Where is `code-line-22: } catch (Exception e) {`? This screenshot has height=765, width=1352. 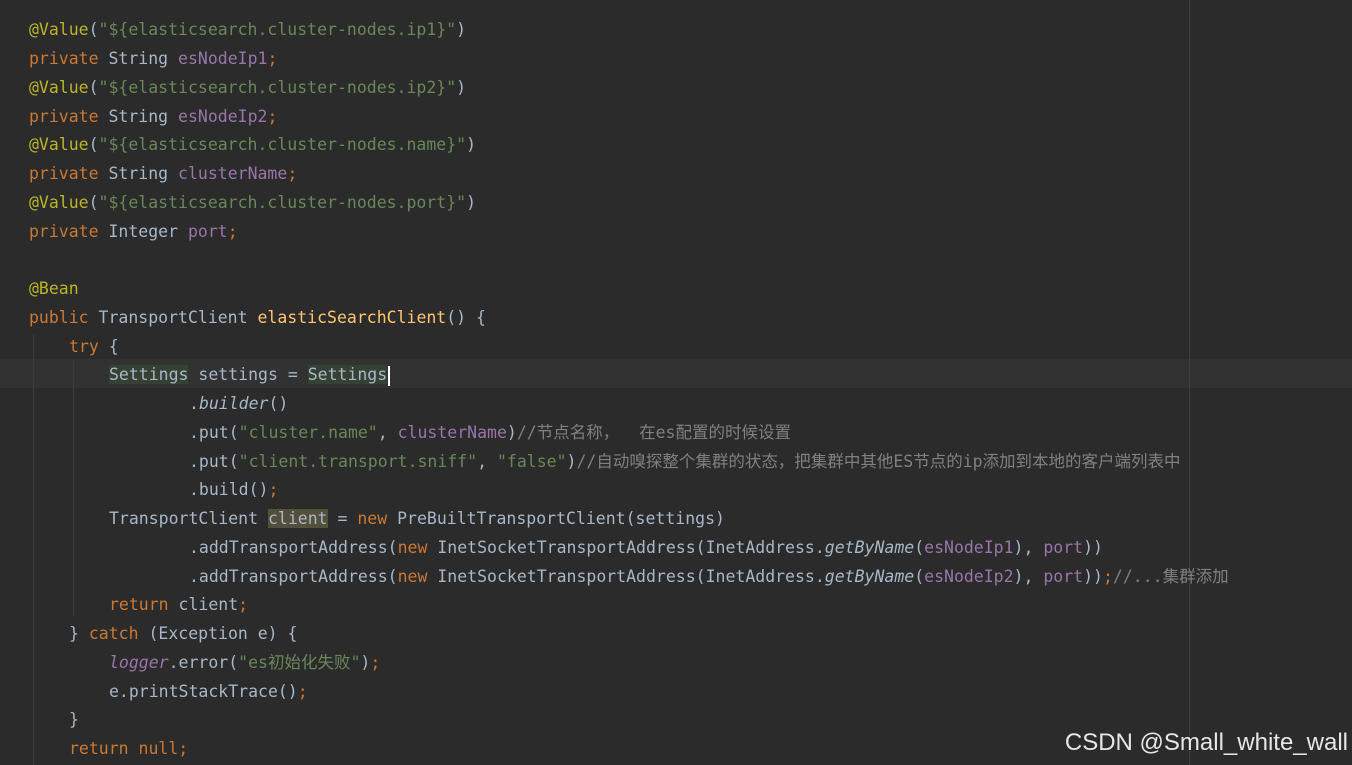
code-line-22: } catch (Exception e) { is located at coordinates (183, 633).